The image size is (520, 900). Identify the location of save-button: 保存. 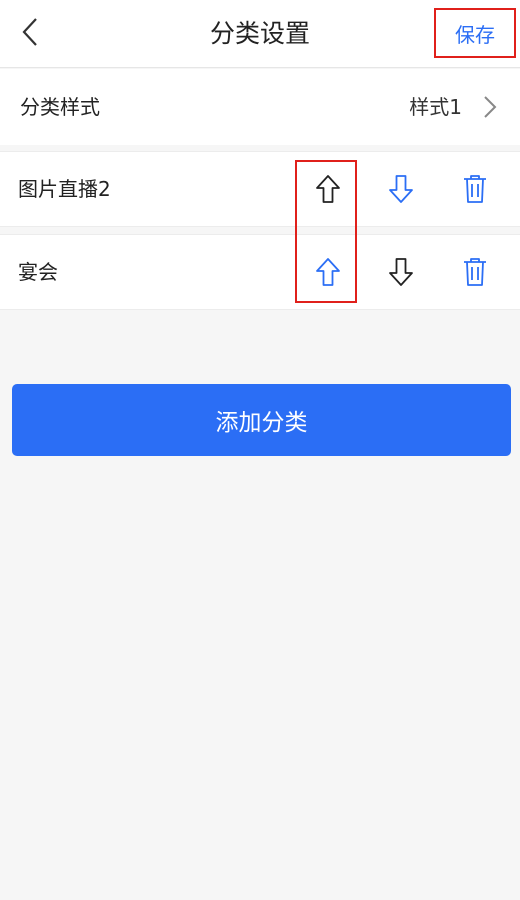
(475, 33).